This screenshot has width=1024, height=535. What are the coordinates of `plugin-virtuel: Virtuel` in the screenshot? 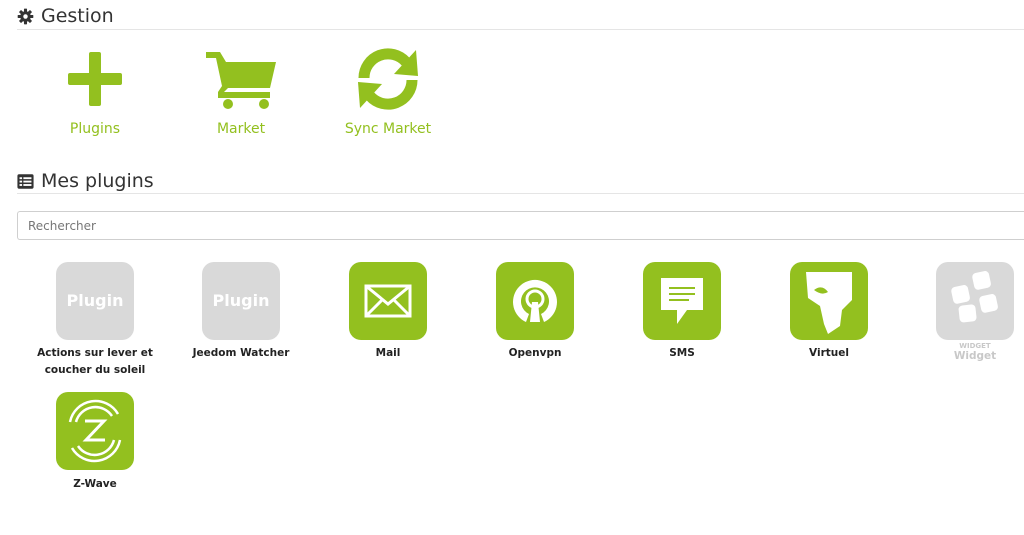 It's located at (829, 312).